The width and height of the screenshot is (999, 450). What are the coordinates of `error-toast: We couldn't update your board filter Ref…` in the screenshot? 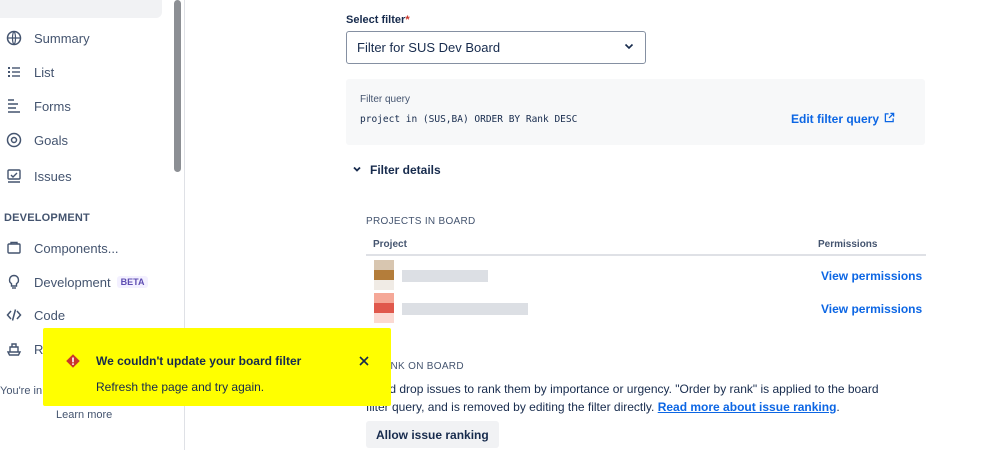 It's located at (217, 367).